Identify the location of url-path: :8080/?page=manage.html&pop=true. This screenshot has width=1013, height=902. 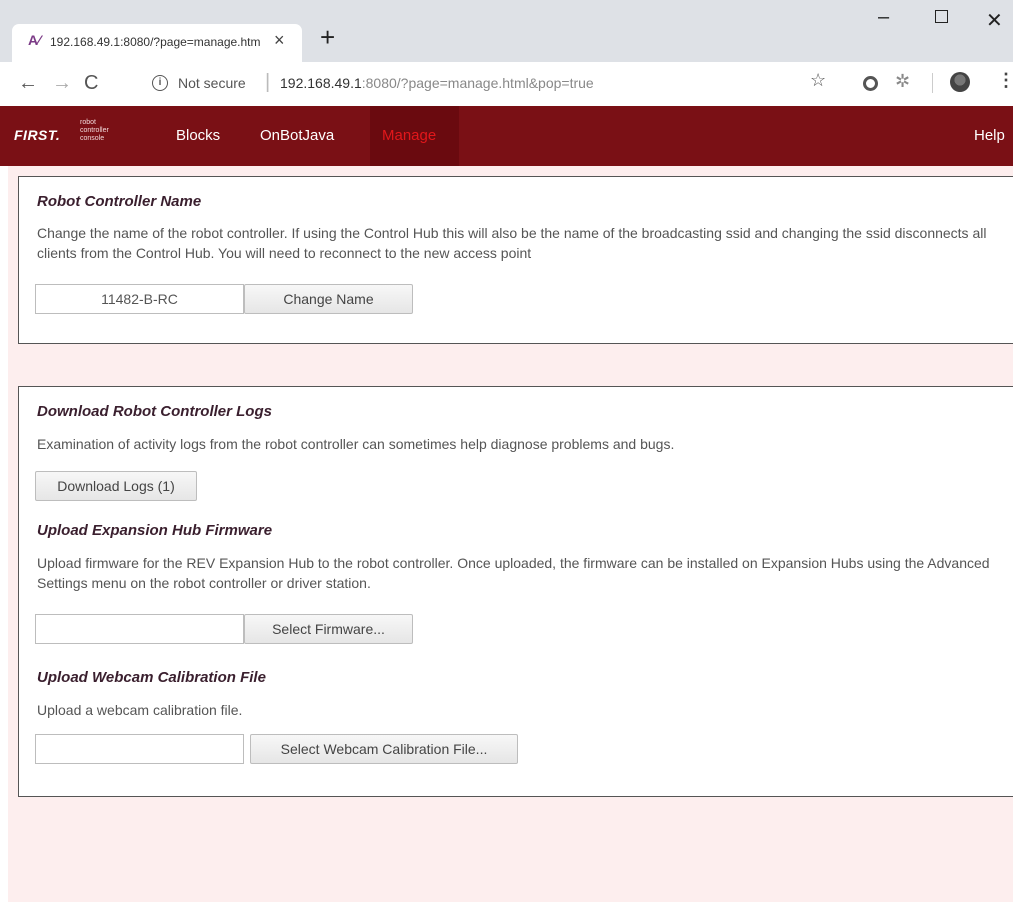
(477, 83).